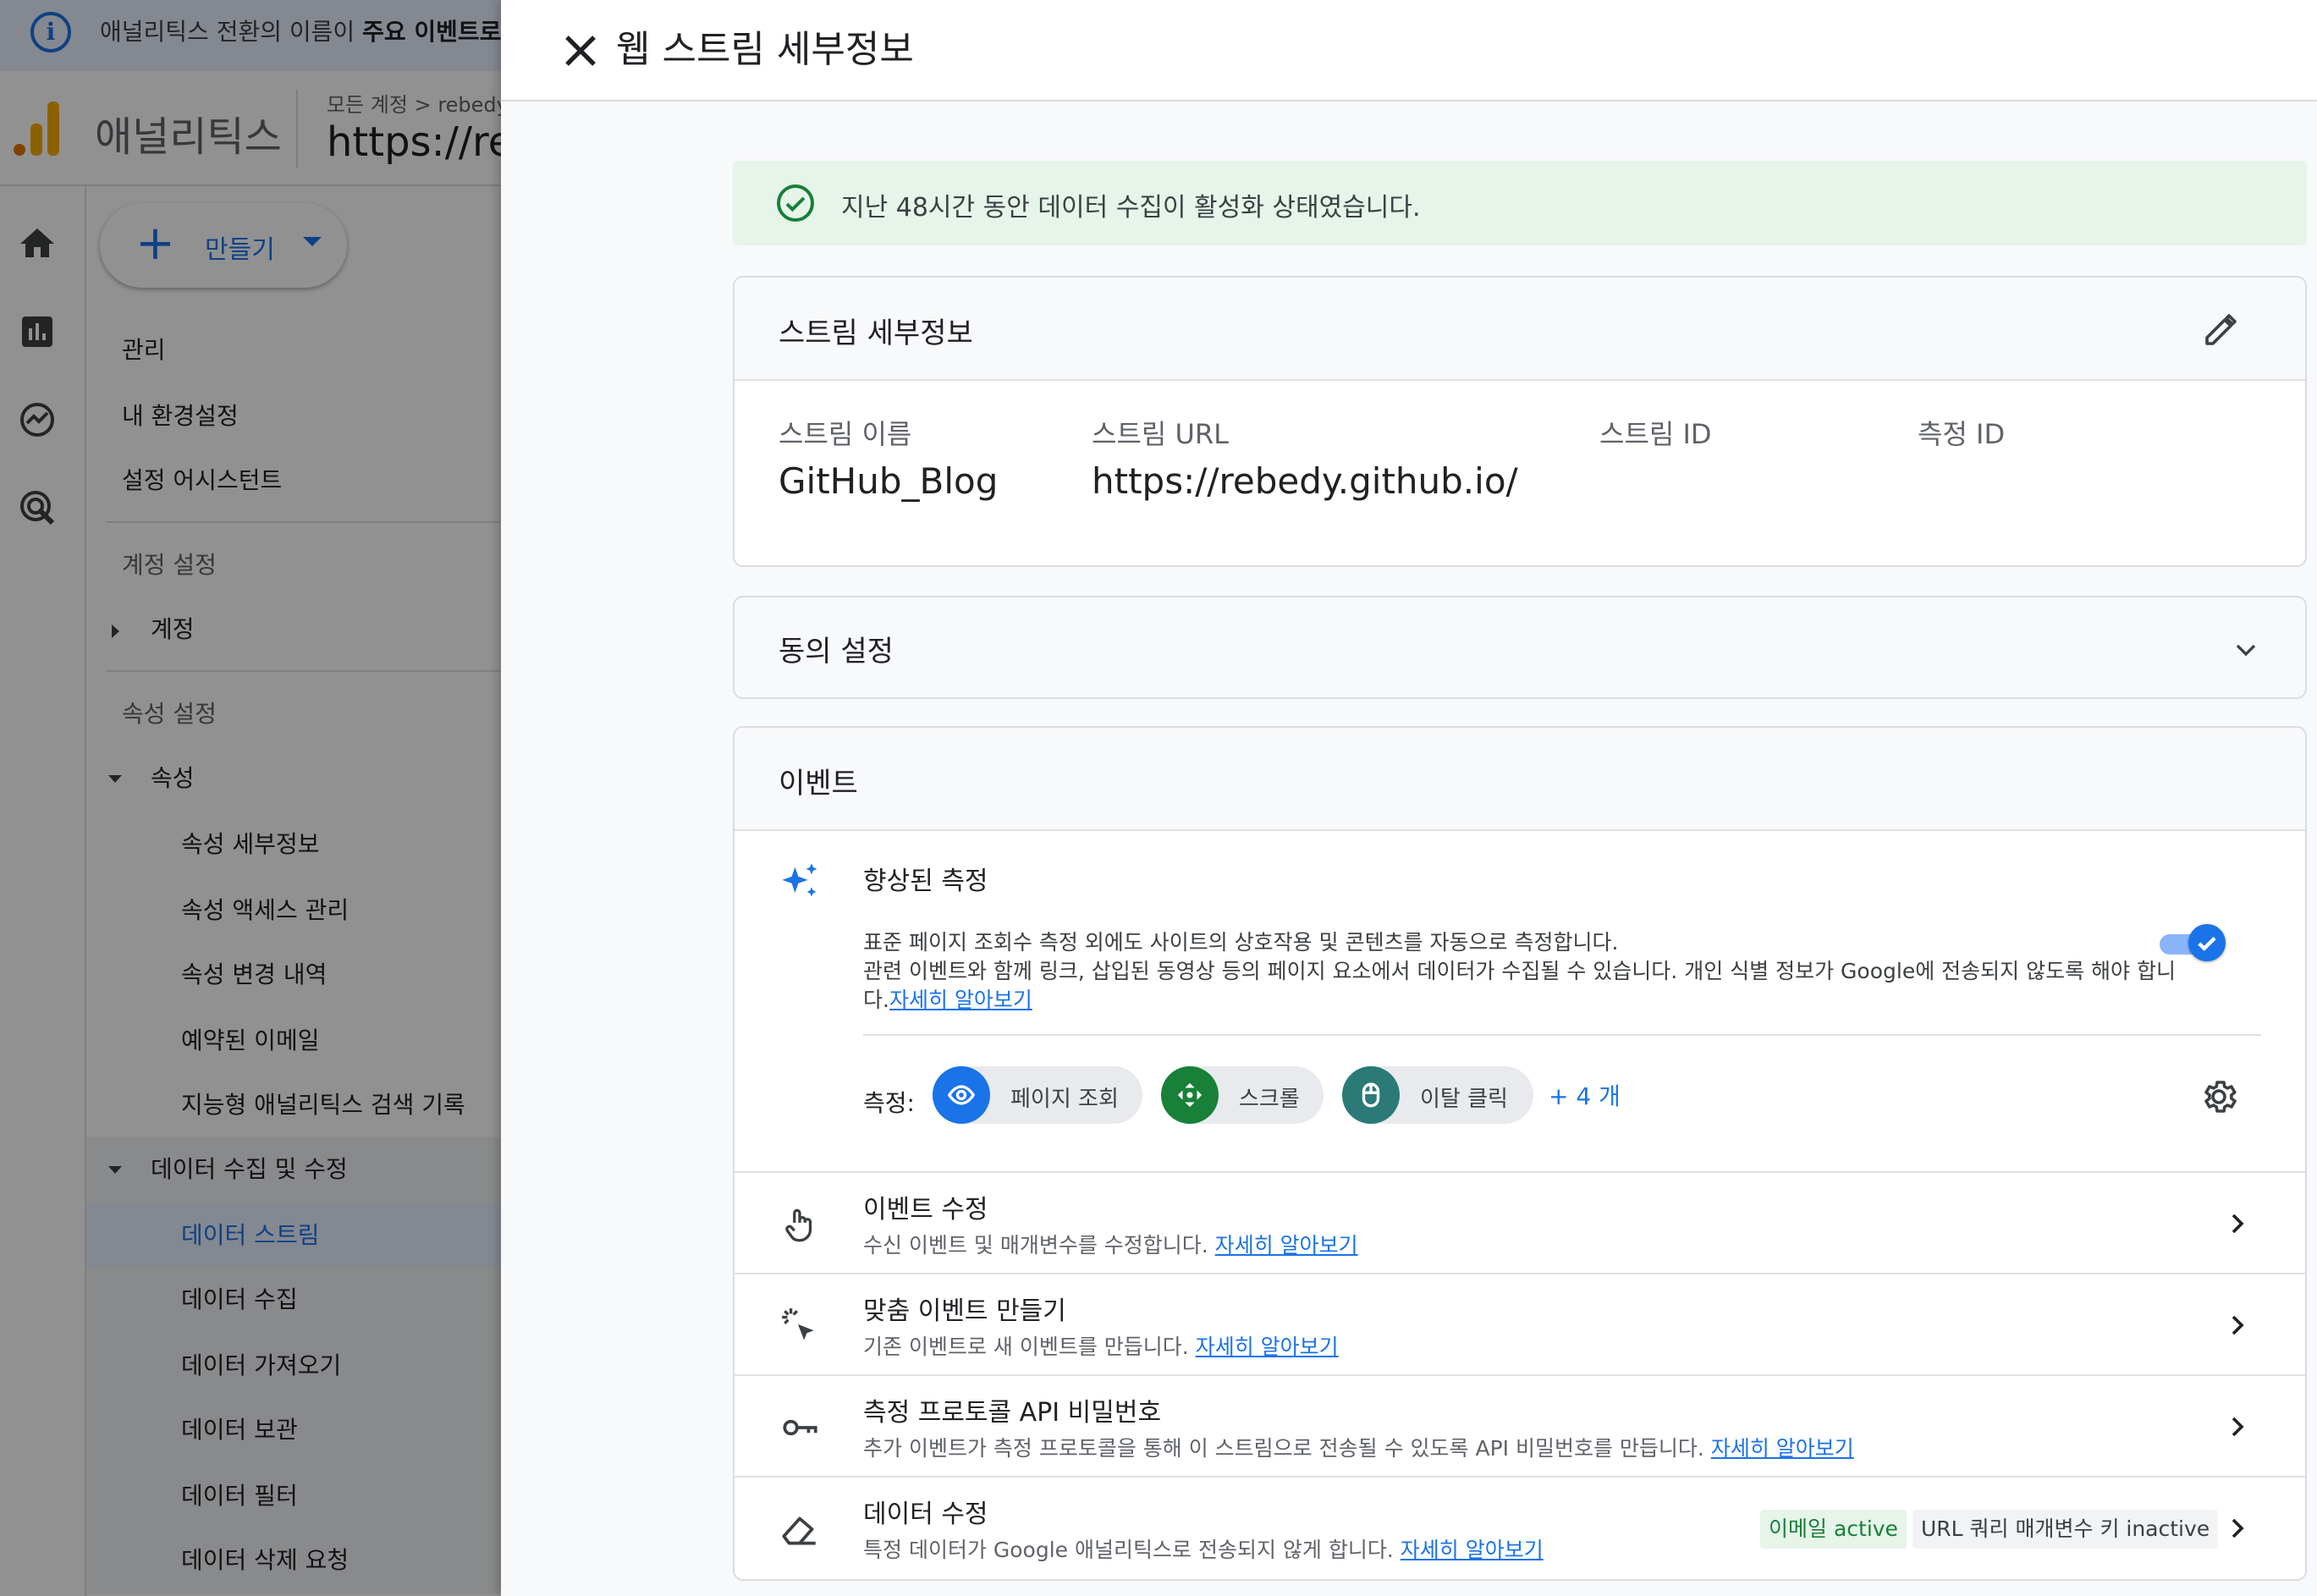 This screenshot has height=1596, width=2317. I want to click on row-title: 측정 프로토콜 API 비밀번호, so click(1012, 1413).